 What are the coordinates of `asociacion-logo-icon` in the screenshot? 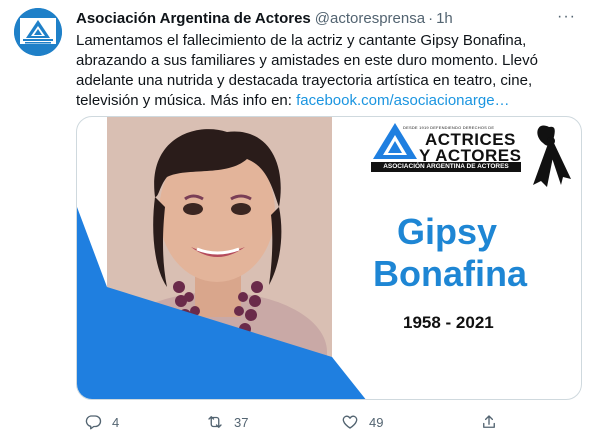 It's located at (38, 32).